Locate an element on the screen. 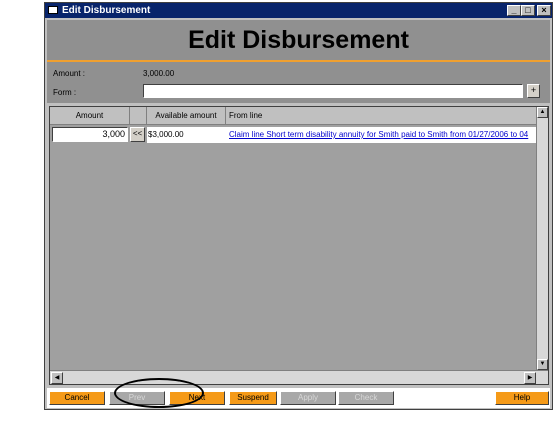  vertical-scrollbar: ▲ ▼ is located at coordinates (542, 238).